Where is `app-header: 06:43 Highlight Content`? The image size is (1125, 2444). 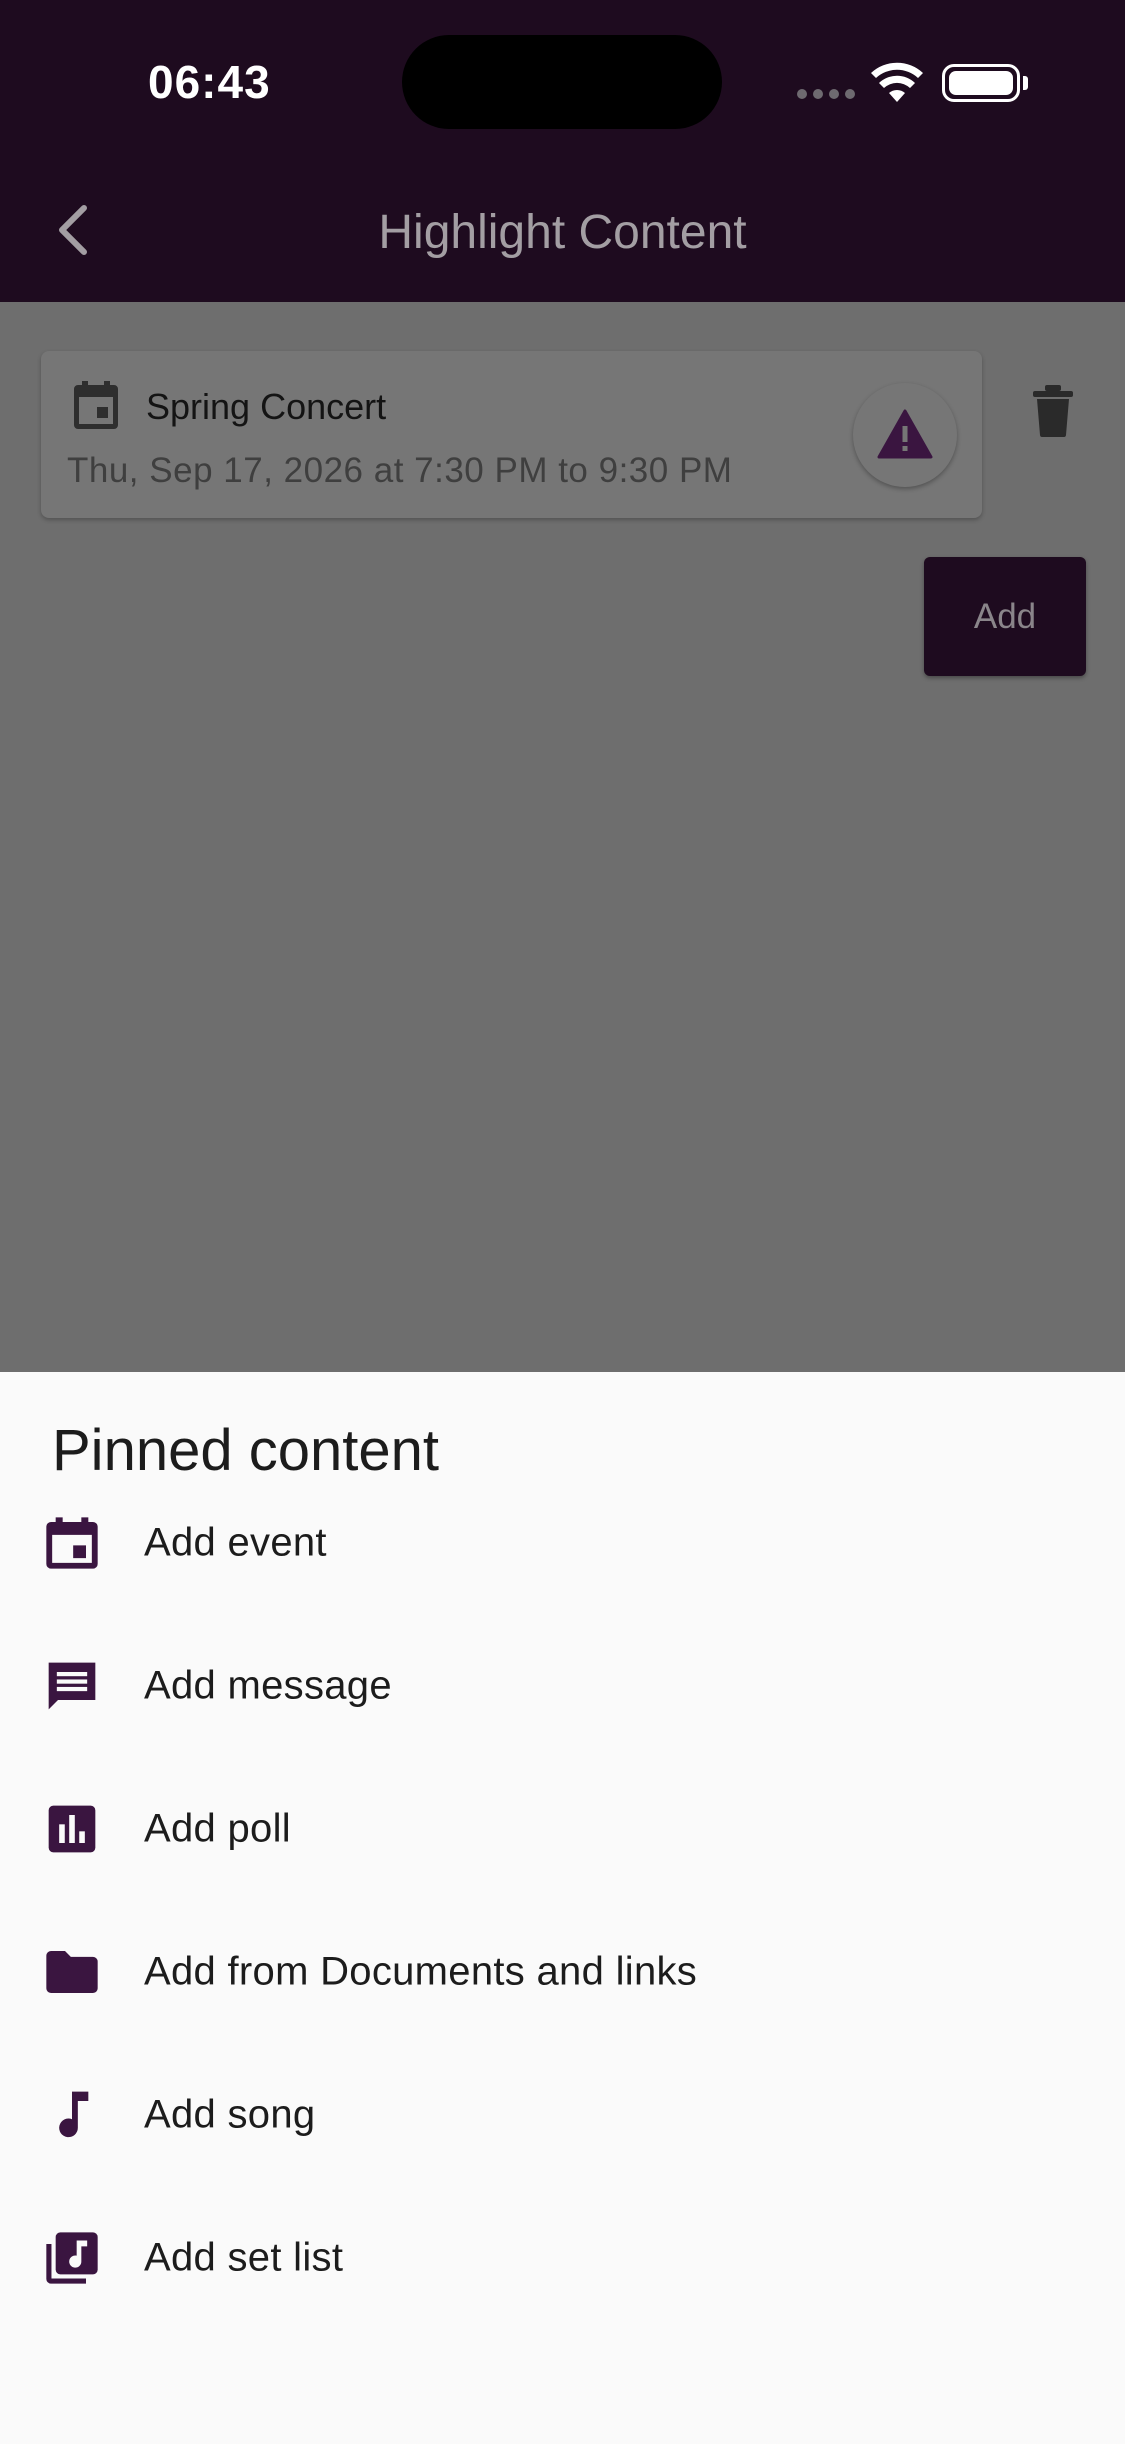 app-header: 06:43 Highlight Content is located at coordinates (562, 151).